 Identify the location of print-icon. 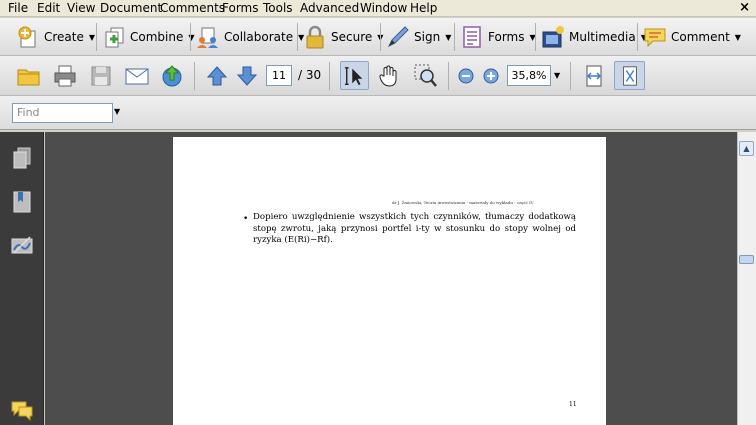
(65, 76).